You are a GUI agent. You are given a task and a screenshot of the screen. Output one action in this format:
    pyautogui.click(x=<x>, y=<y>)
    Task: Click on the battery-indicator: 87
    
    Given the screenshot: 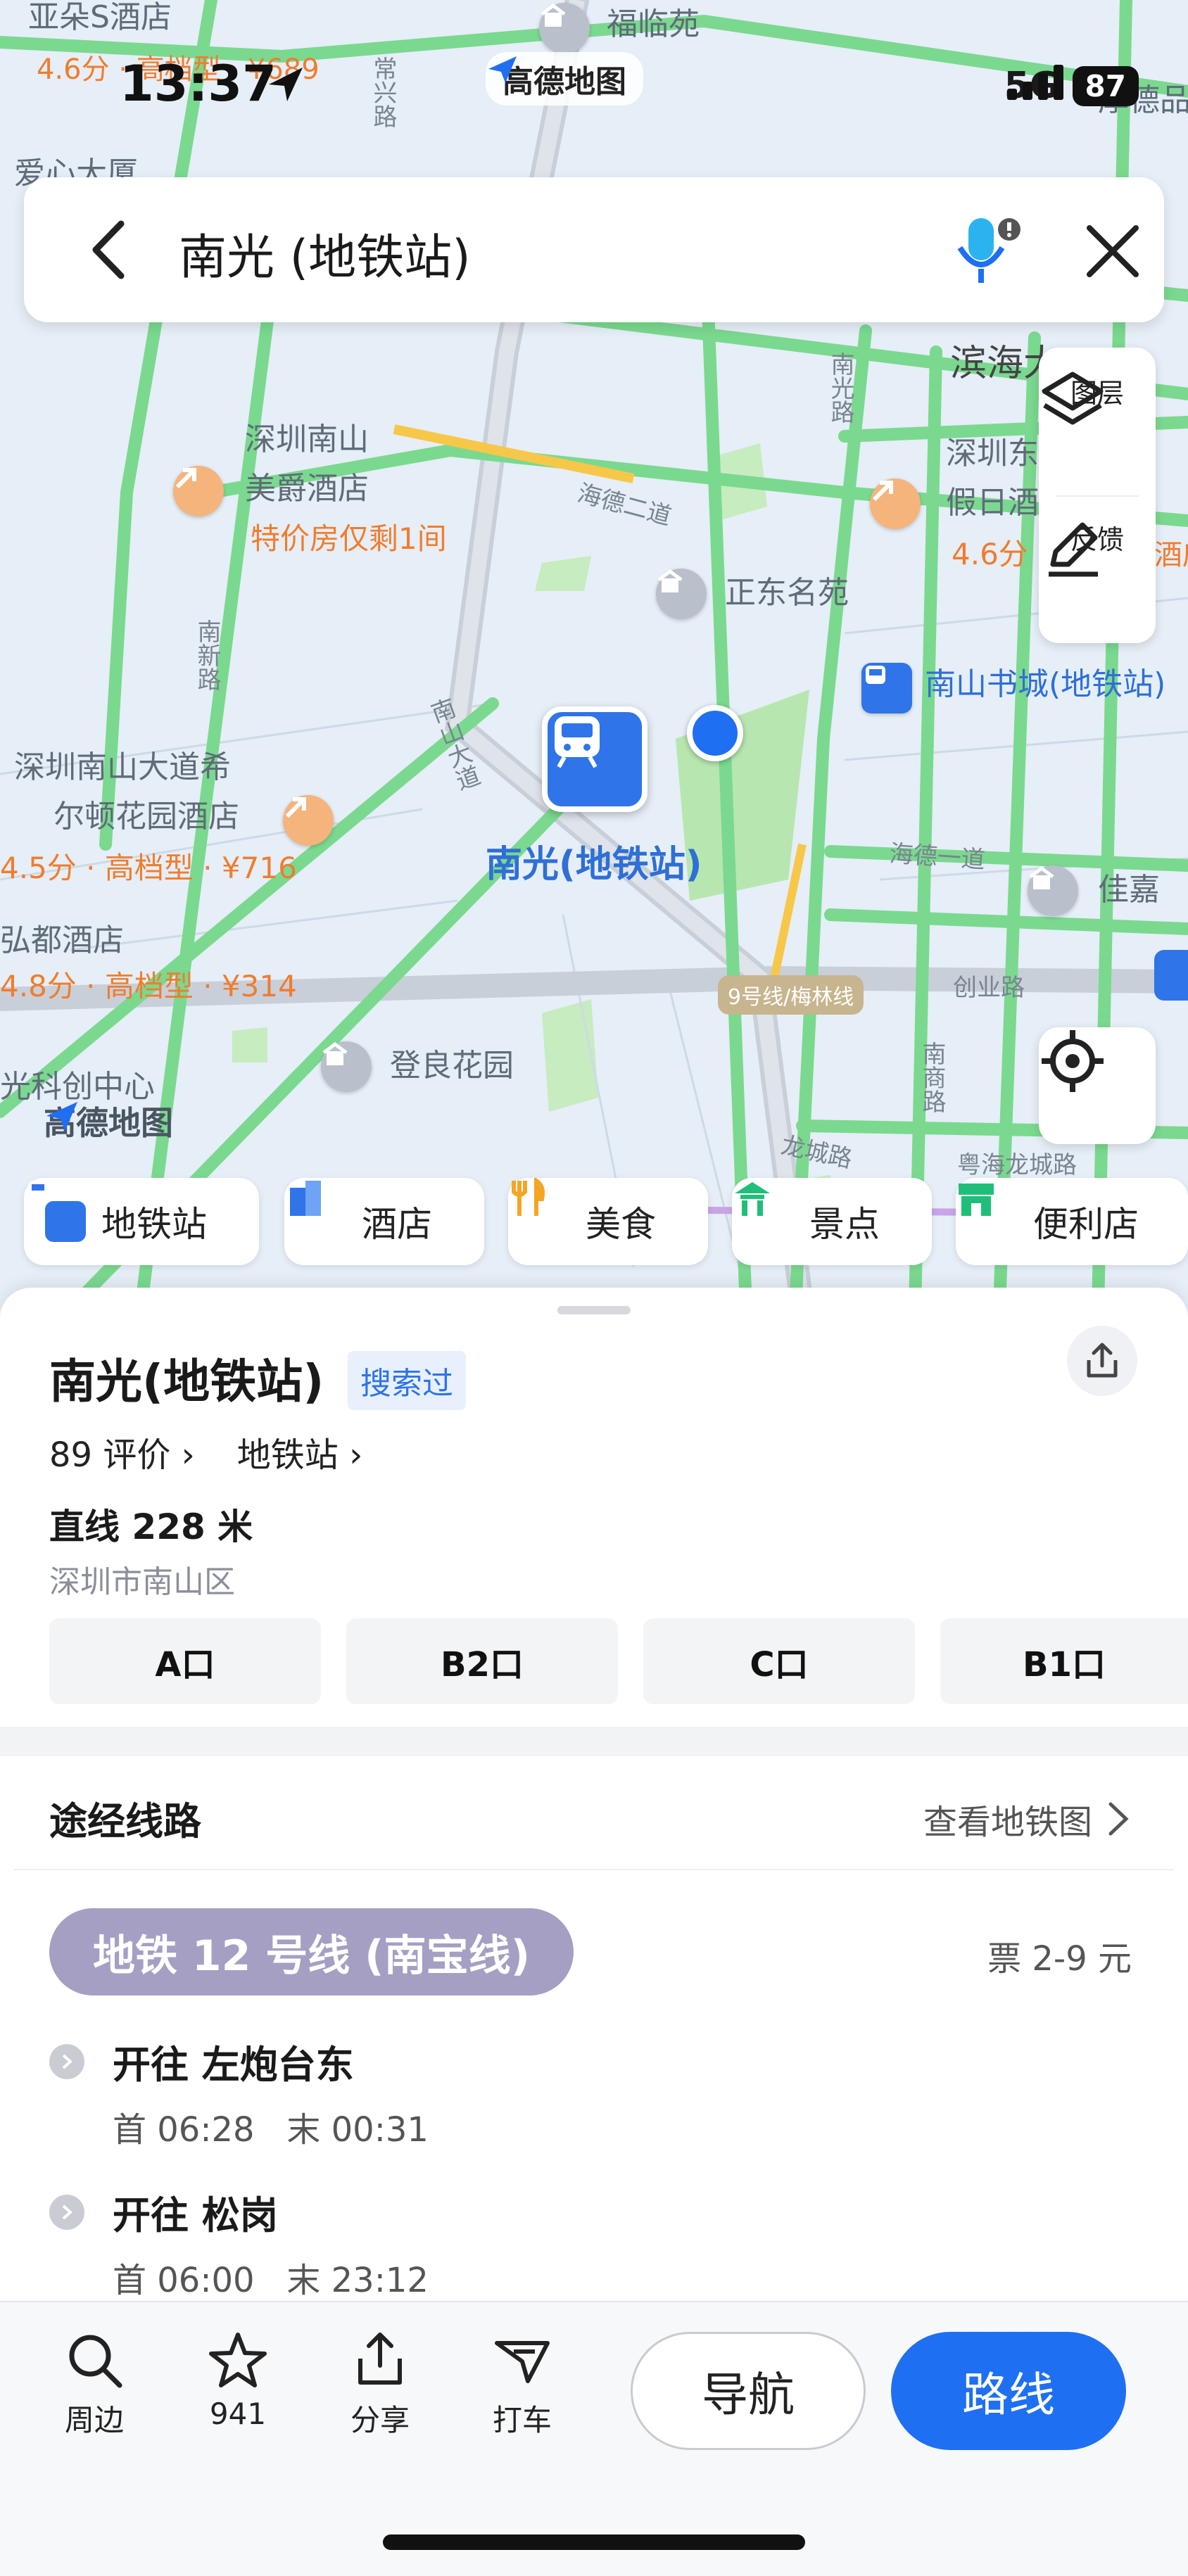 What is the action you would take?
    pyautogui.click(x=1105, y=85)
    